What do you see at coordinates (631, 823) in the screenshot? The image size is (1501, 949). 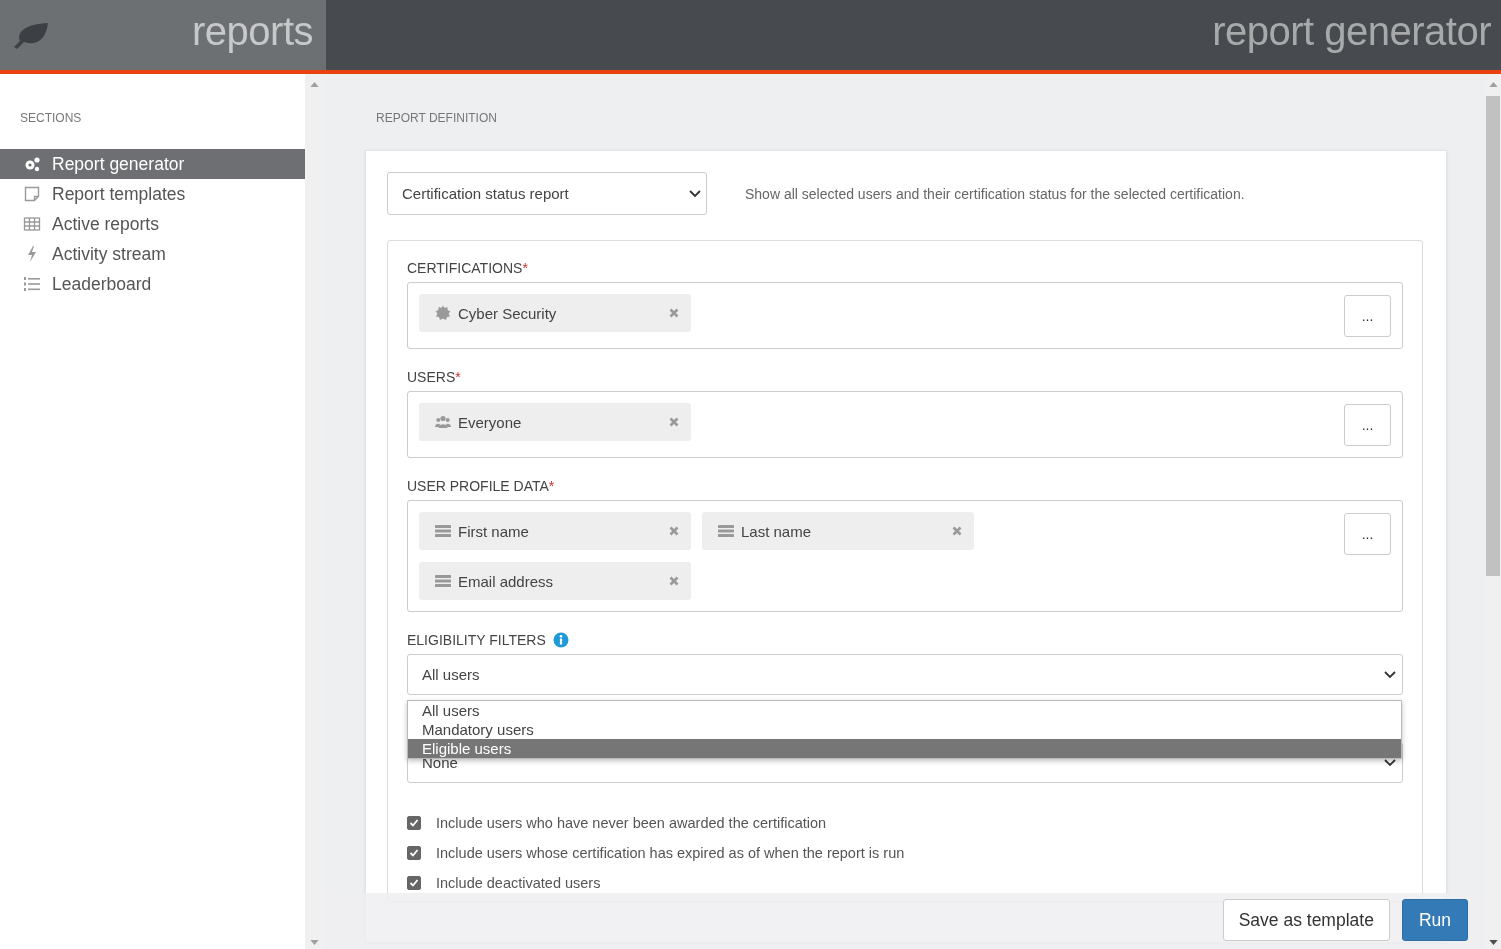 I see `checkbox-label: Include users who have never been awarded the certification` at bounding box center [631, 823].